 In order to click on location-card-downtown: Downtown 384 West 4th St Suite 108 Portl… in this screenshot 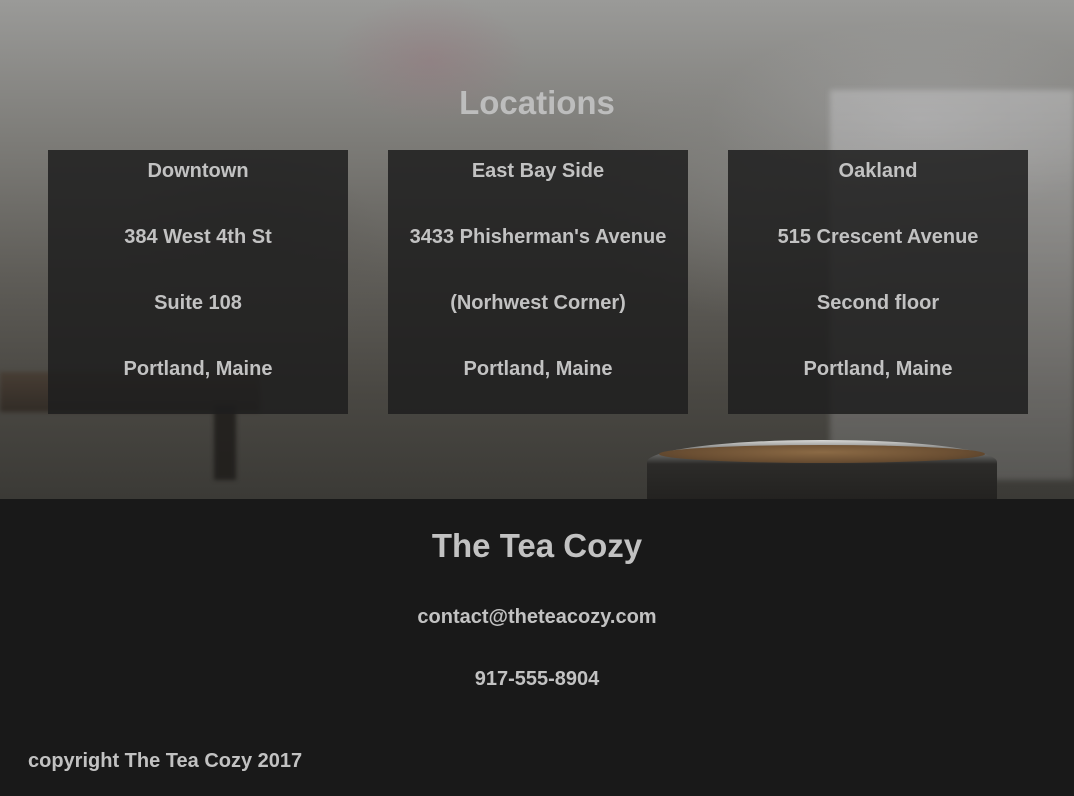, I will do `click(198, 282)`.